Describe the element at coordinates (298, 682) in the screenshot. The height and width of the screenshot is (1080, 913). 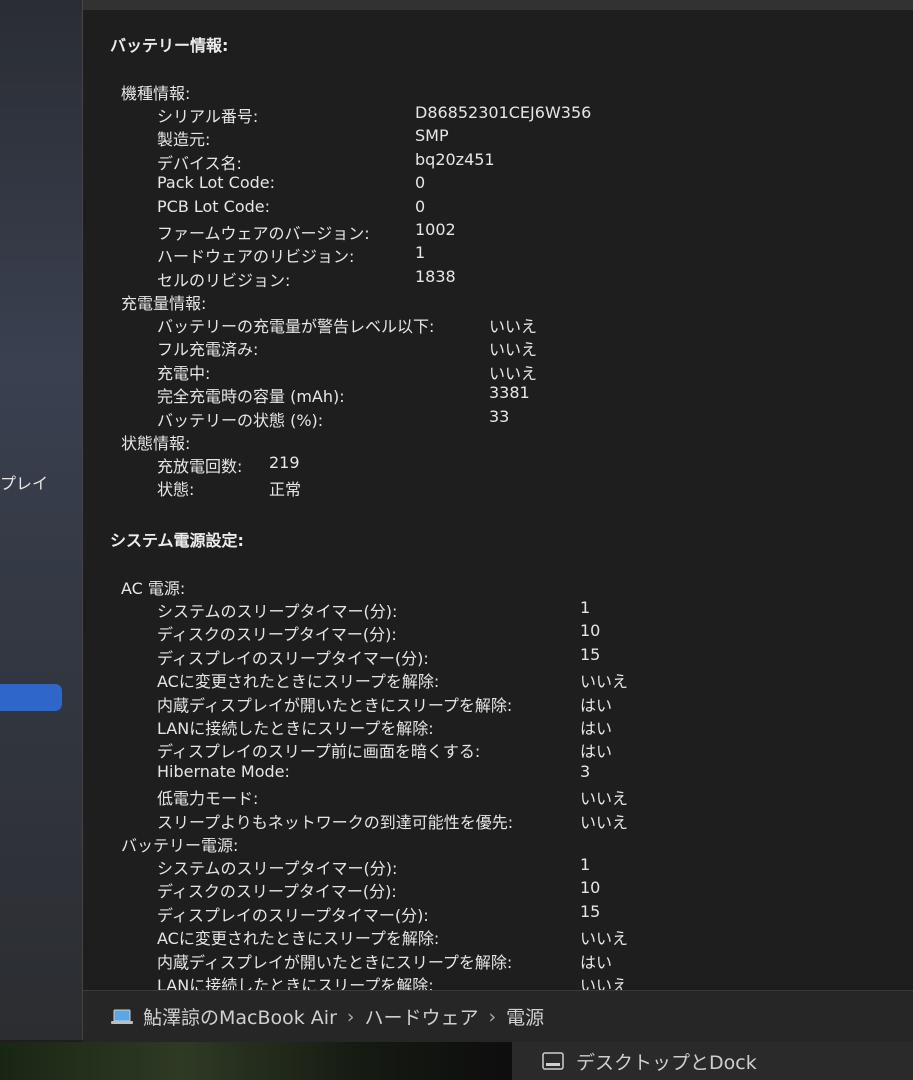
I see `ac-power-key: ACに変更されたときにスリープを解除:` at that location.